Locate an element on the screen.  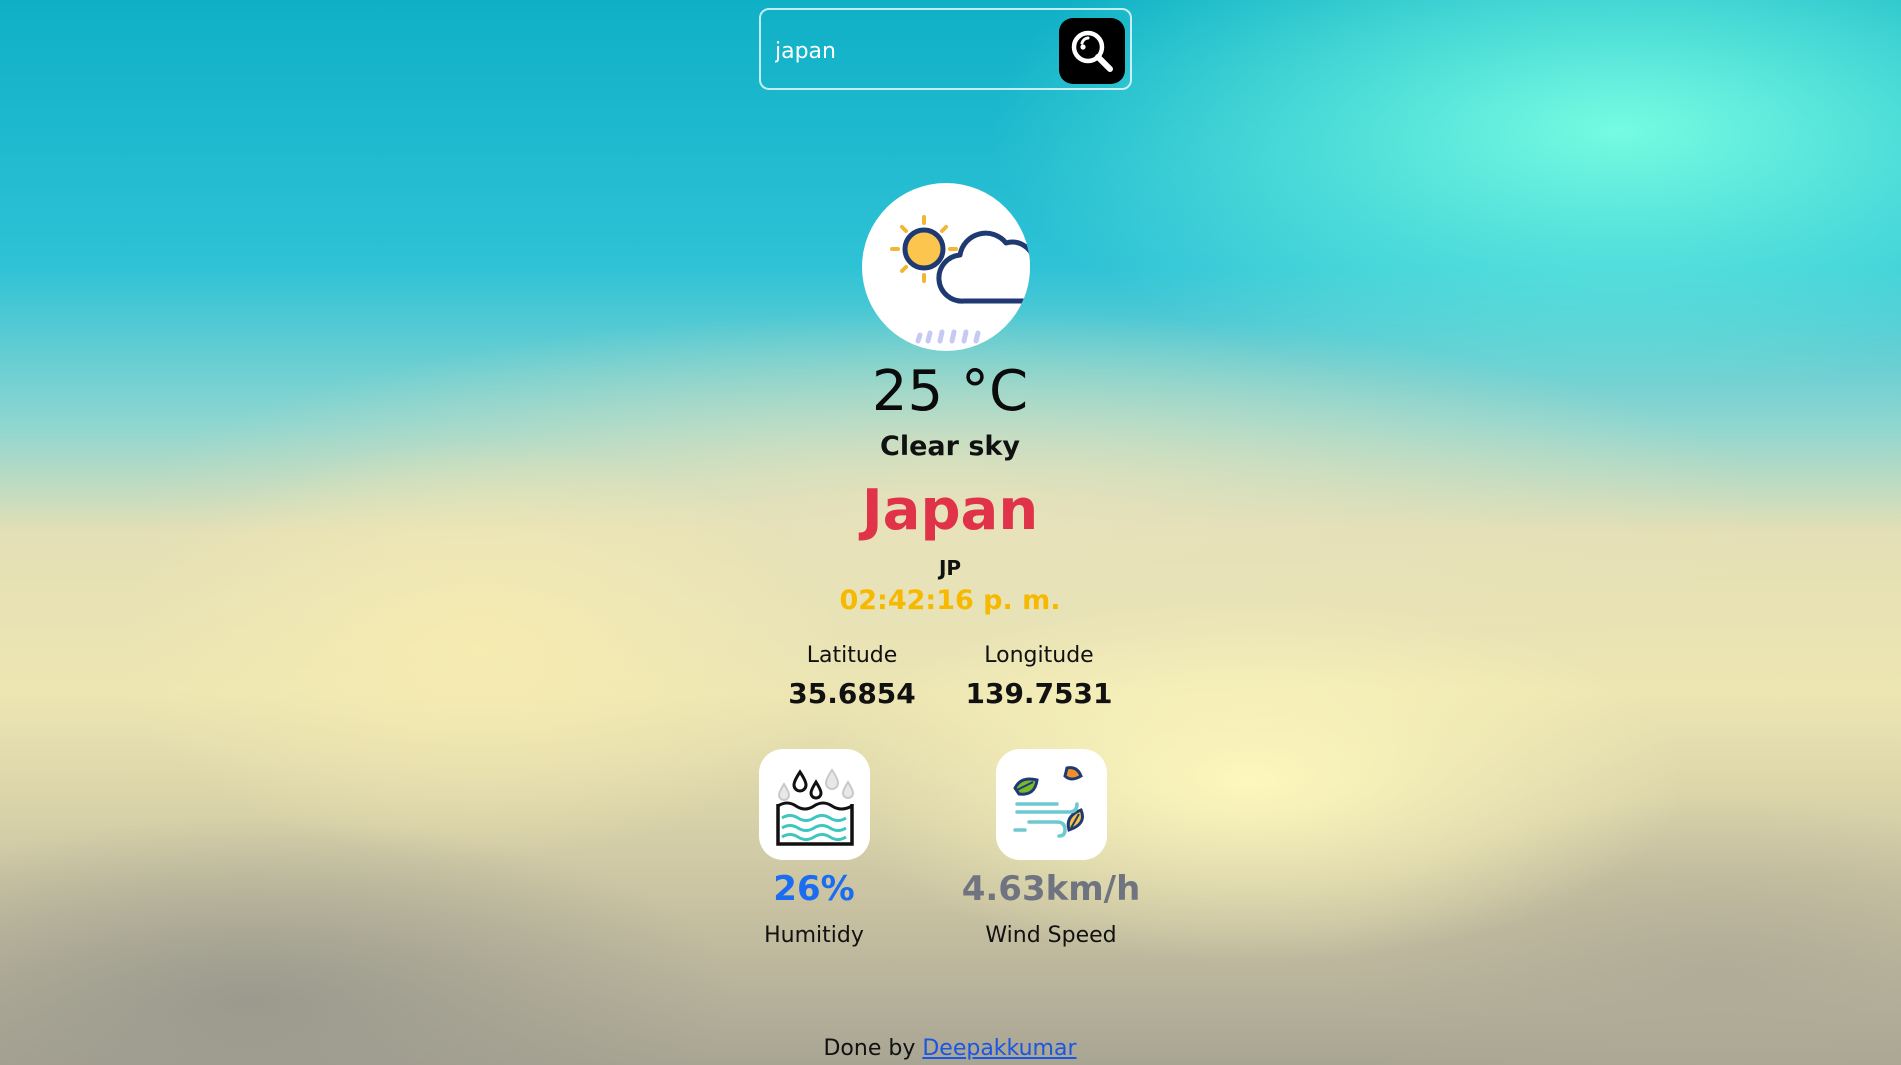
longitude-block: Longitude 139.7531 is located at coordinates (1039, 677).